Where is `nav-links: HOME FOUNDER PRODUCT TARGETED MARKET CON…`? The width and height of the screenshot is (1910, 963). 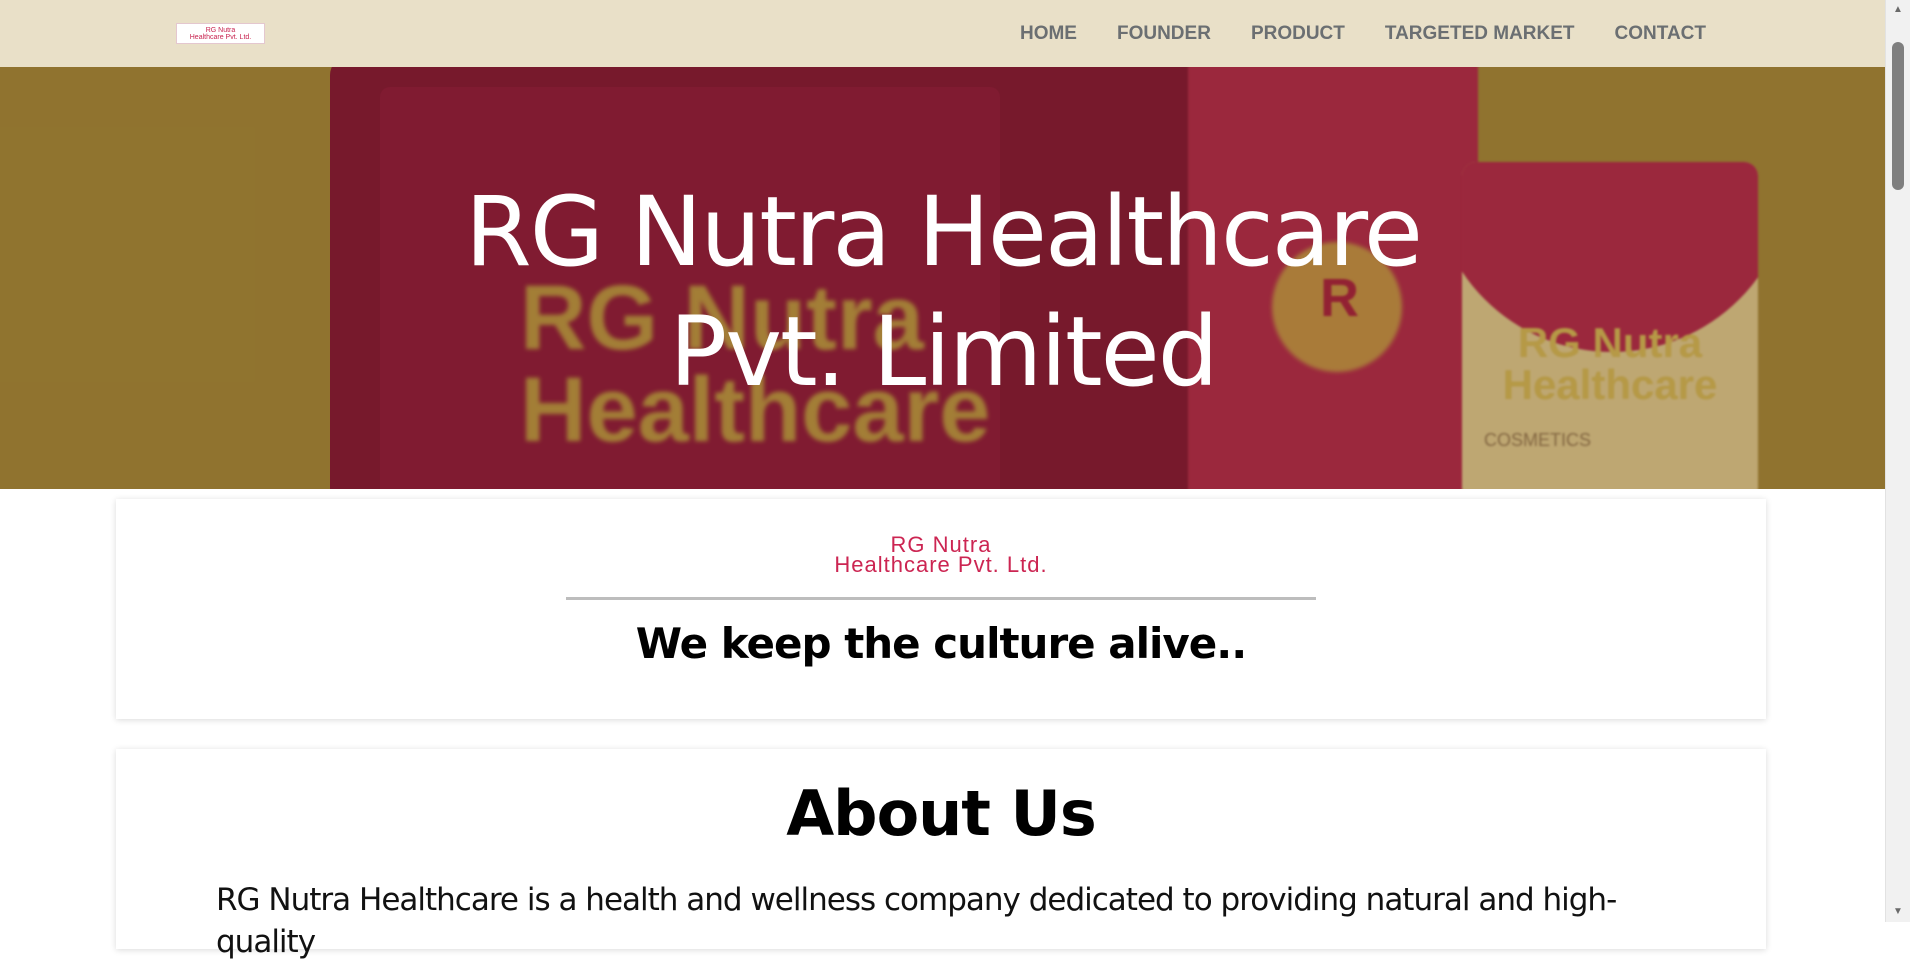 nav-links: HOME FOUNDER PRODUCT TARGETED MARKET CON… is located at coordinates (1343, 33).